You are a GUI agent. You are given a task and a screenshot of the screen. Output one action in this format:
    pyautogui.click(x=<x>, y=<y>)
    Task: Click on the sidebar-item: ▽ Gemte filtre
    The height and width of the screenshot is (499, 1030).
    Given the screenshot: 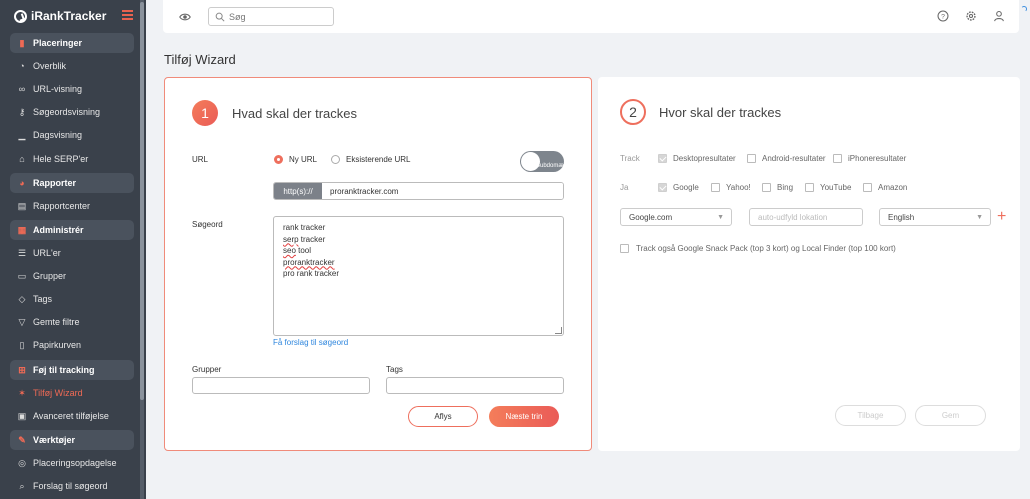 What is the action you would take?
    pyautogui.click(x=72, y=322)
    